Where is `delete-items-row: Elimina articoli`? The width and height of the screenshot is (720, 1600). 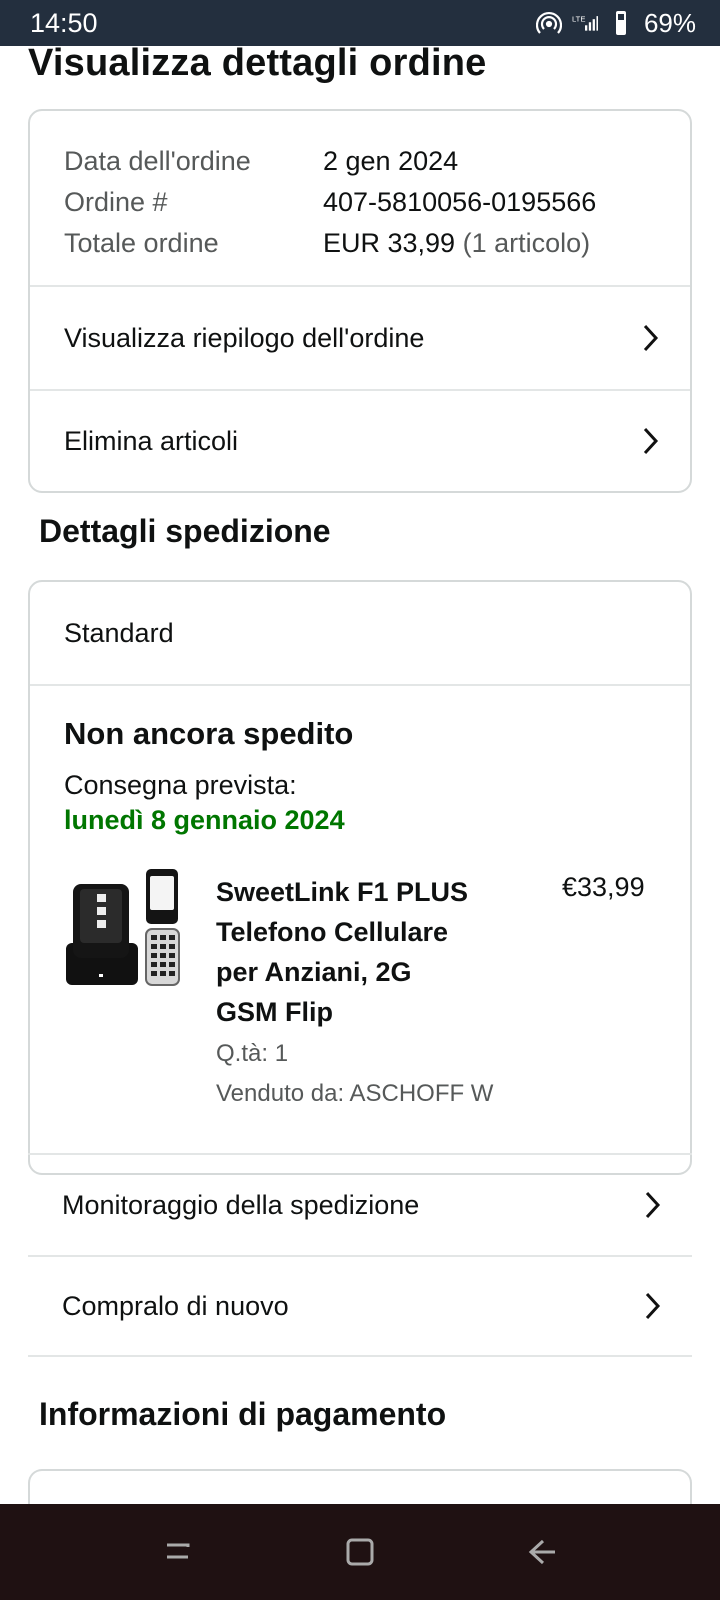
delete-items-row: Elimina articoli is located at coordinates (360, 440).